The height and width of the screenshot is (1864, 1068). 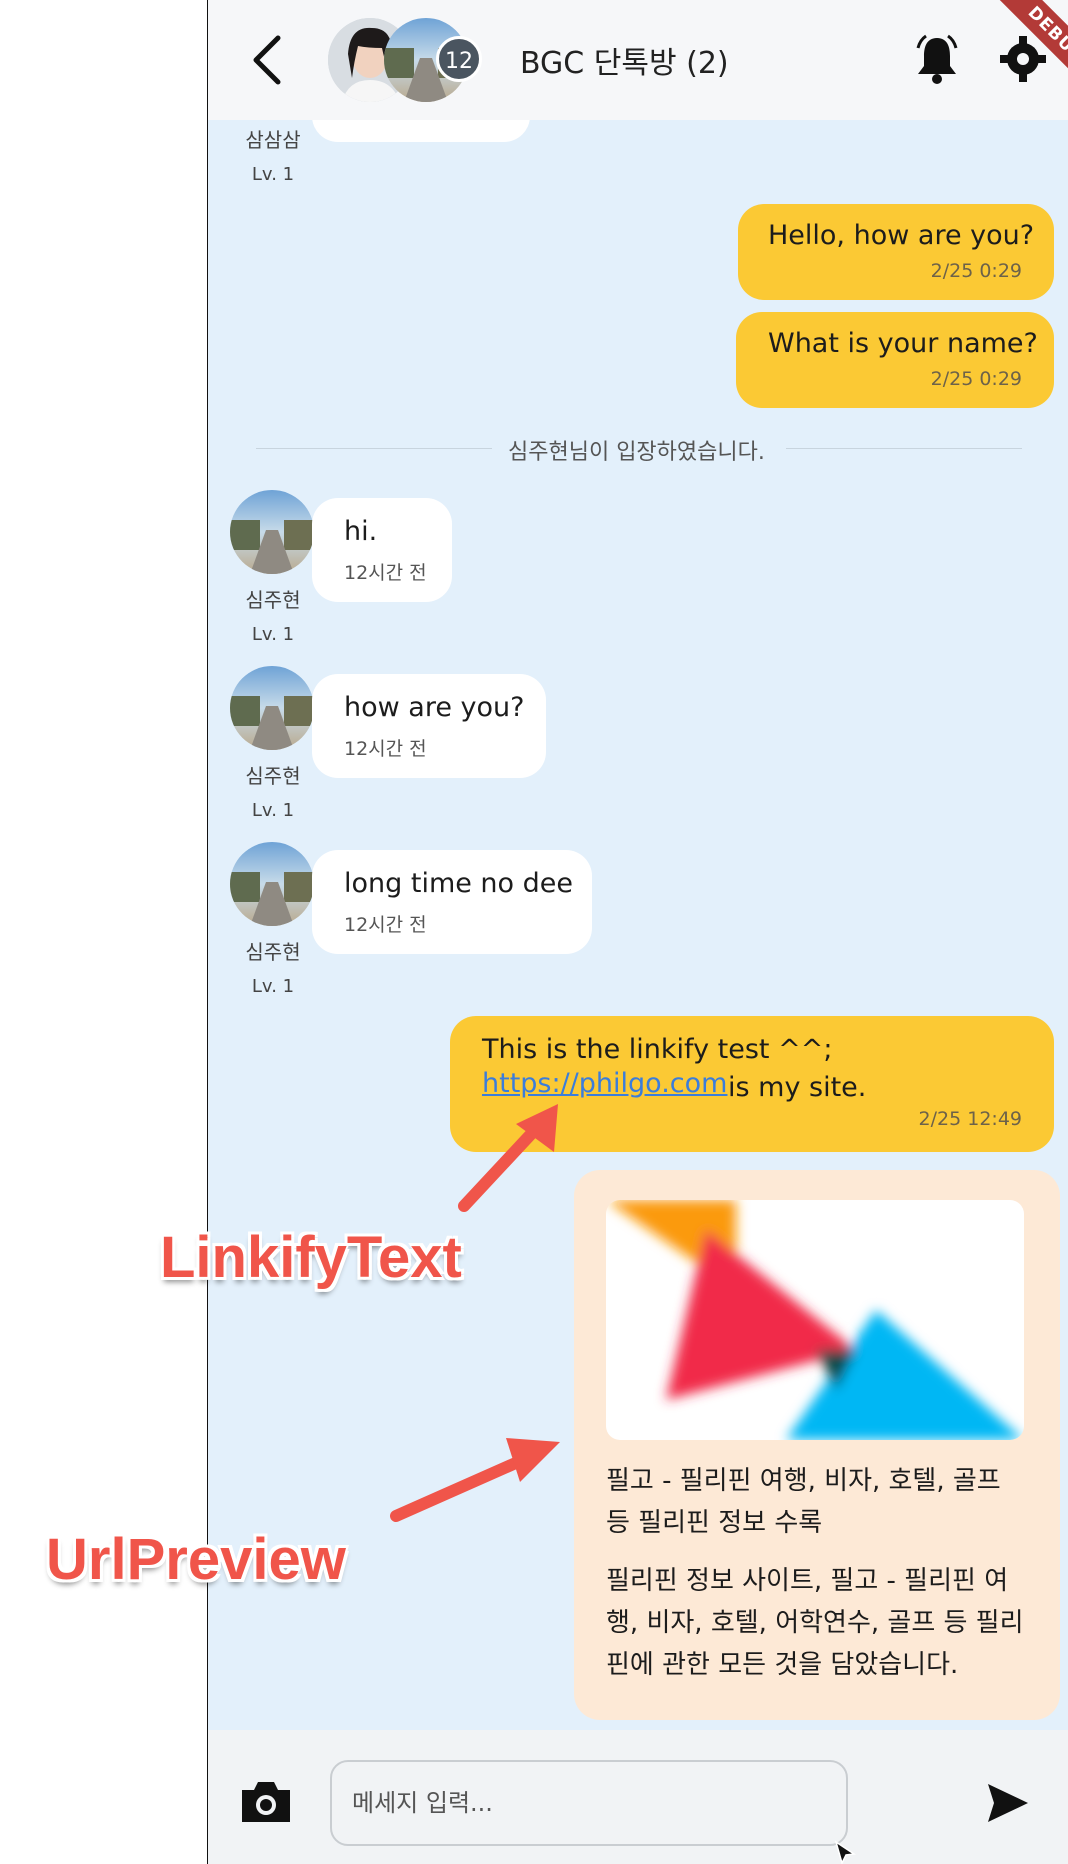 What do you see at coordinates (266, 1802) in the screenshot?
I see `camera-icon` at bounding box center [266, 1802].